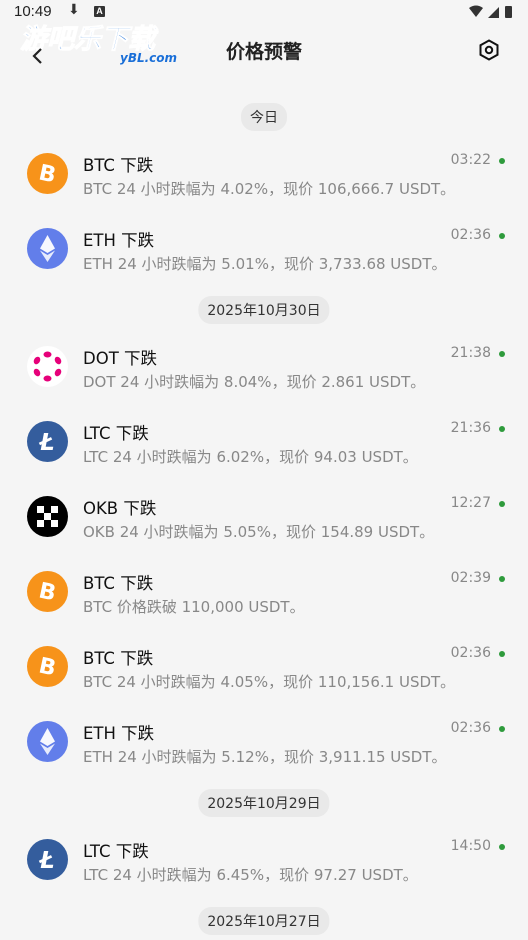 The image size is (528, 940). I want to click on item-time: 14:50, so click(470, 846).